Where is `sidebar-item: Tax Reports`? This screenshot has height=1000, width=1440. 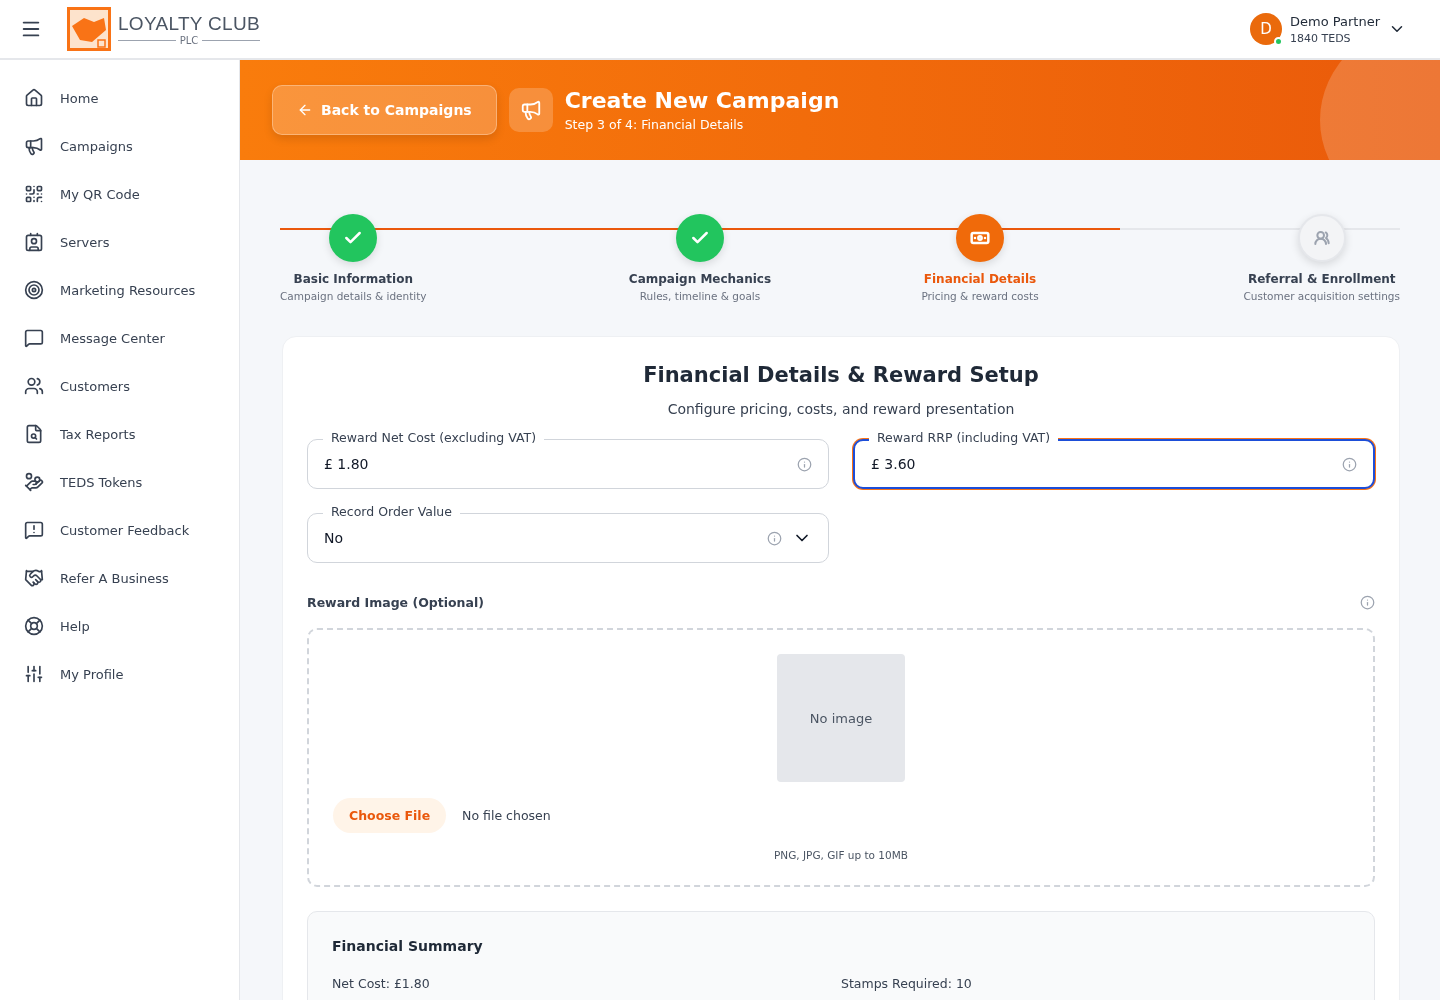
sidebar-item: Tax Reports is located at coordinates (119, 434).